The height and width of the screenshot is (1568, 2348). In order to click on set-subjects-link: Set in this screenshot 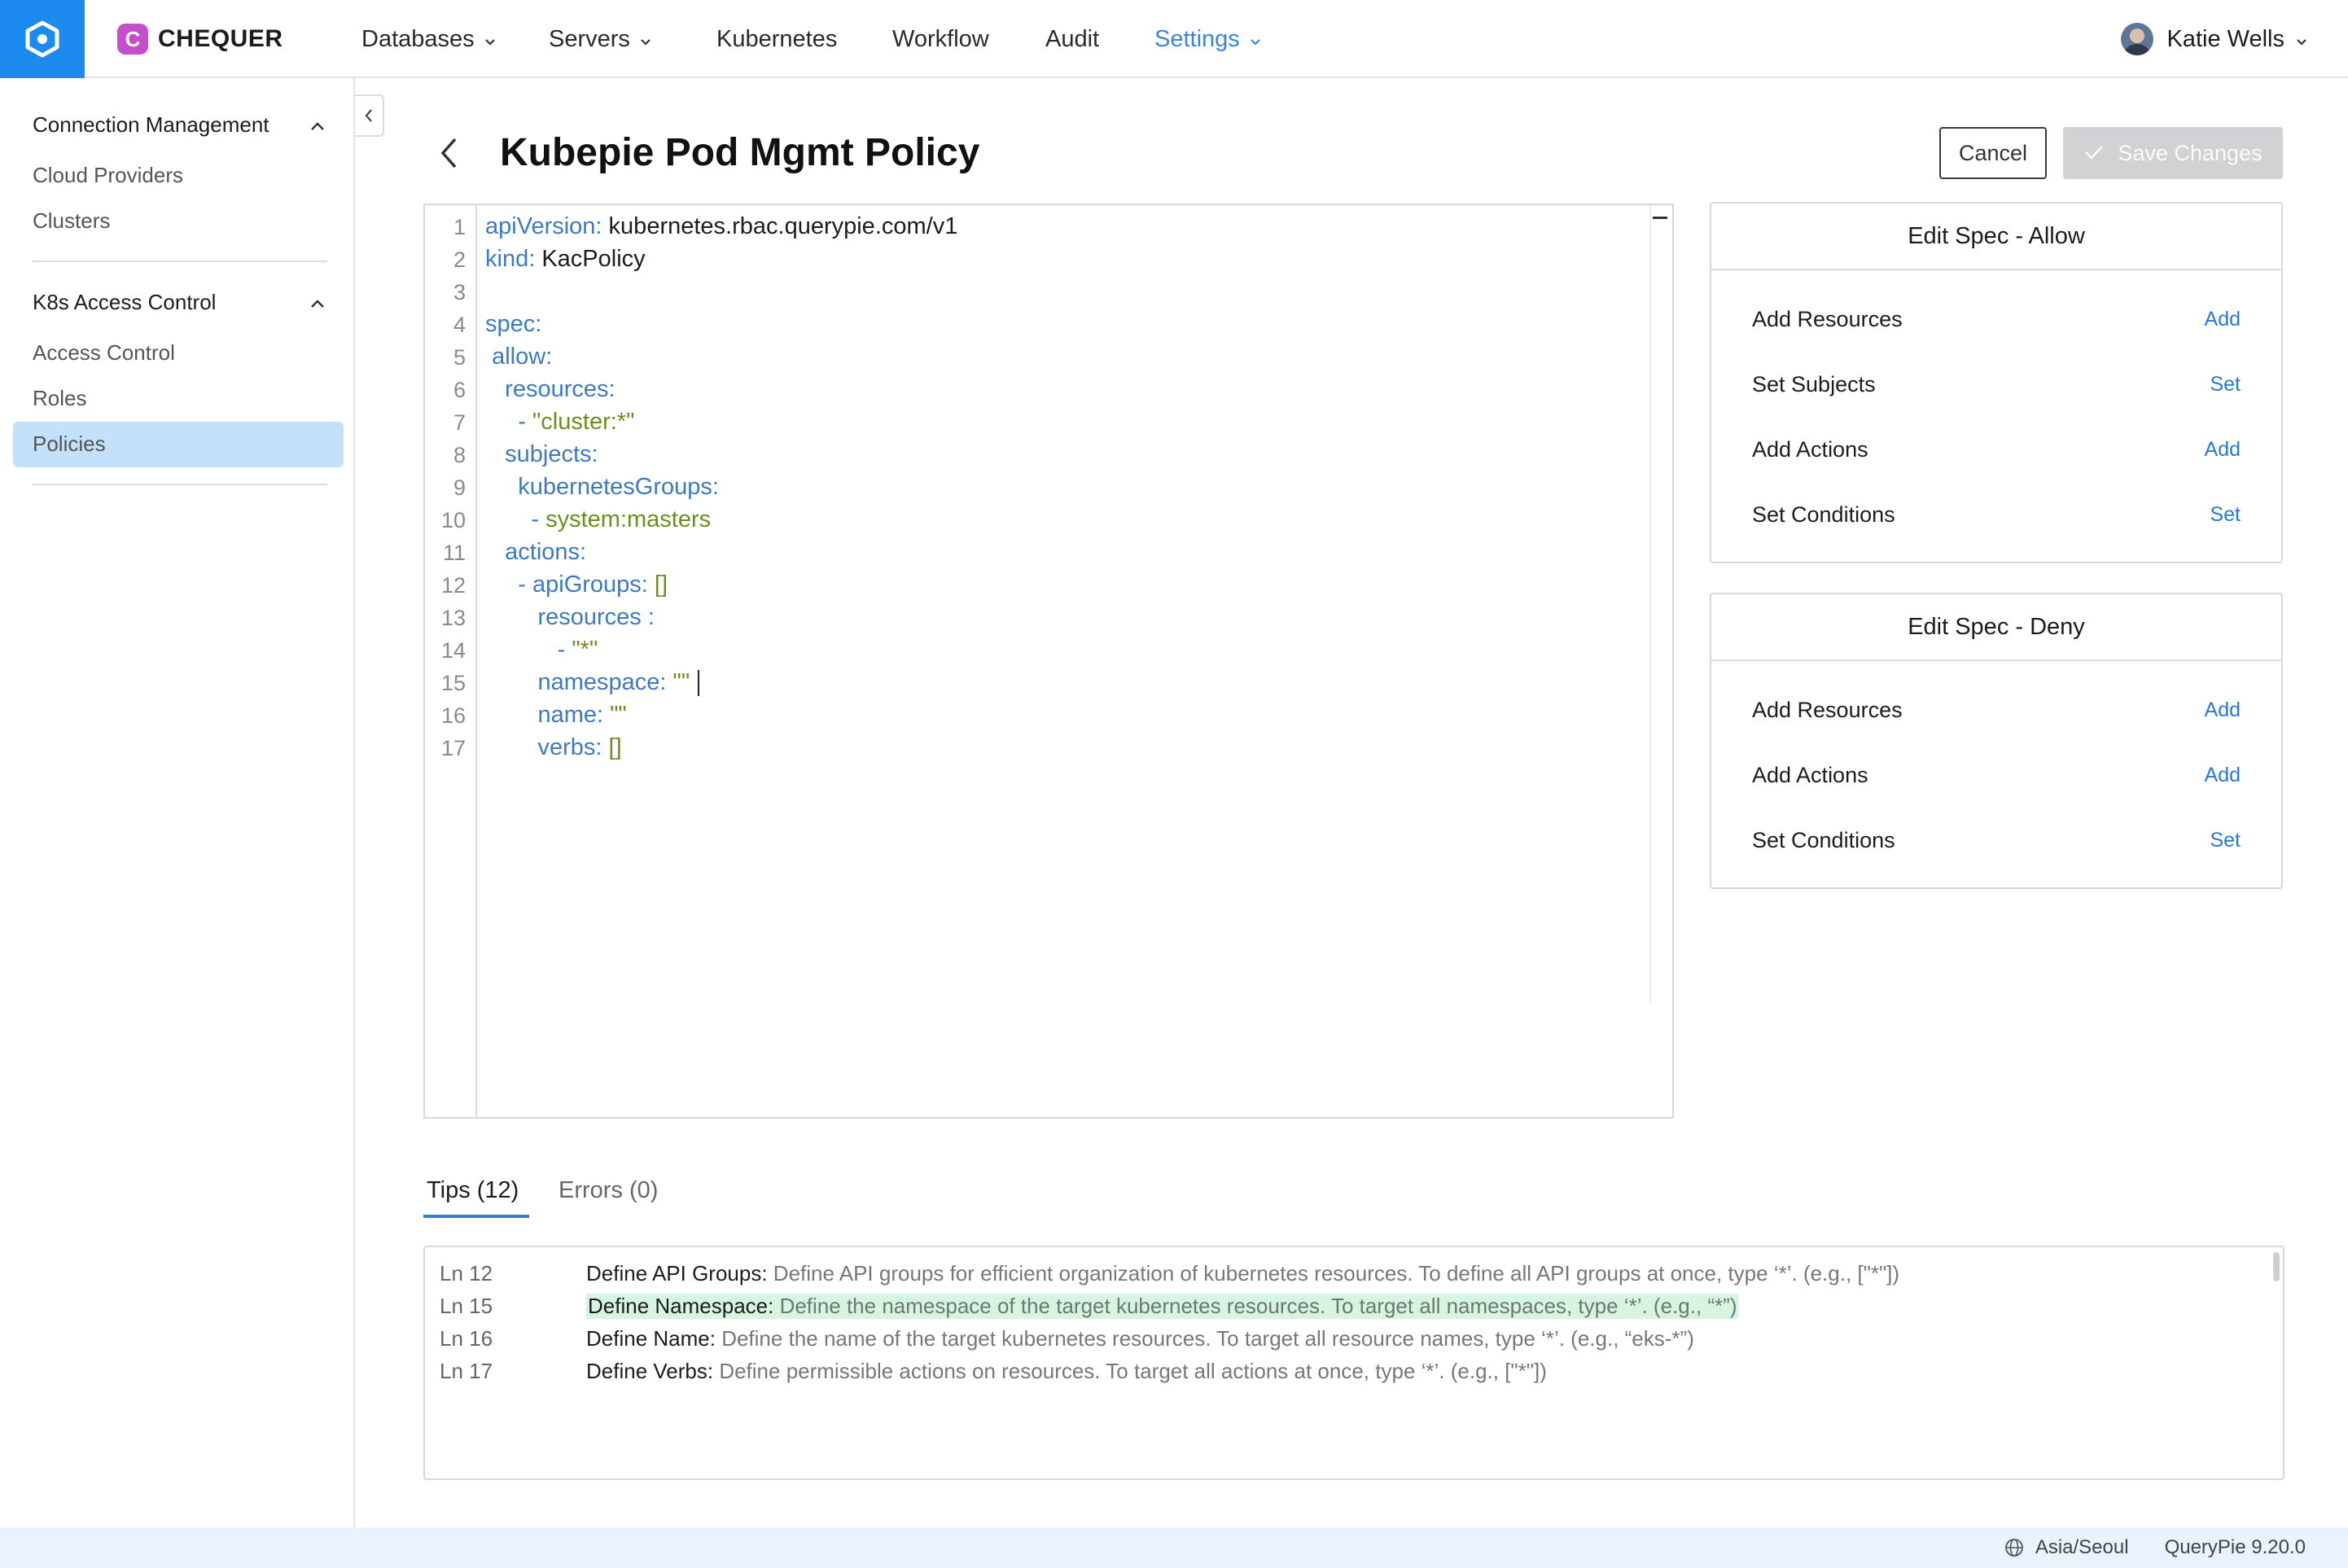, I will do `click(2225, 385)`.